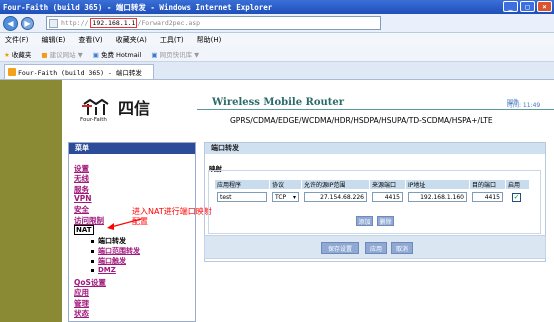 Image resolution: width=554 pixels, height=322 pixels. I want to click on sidebar-sub-dmz: DMZ, so click(103, 270).